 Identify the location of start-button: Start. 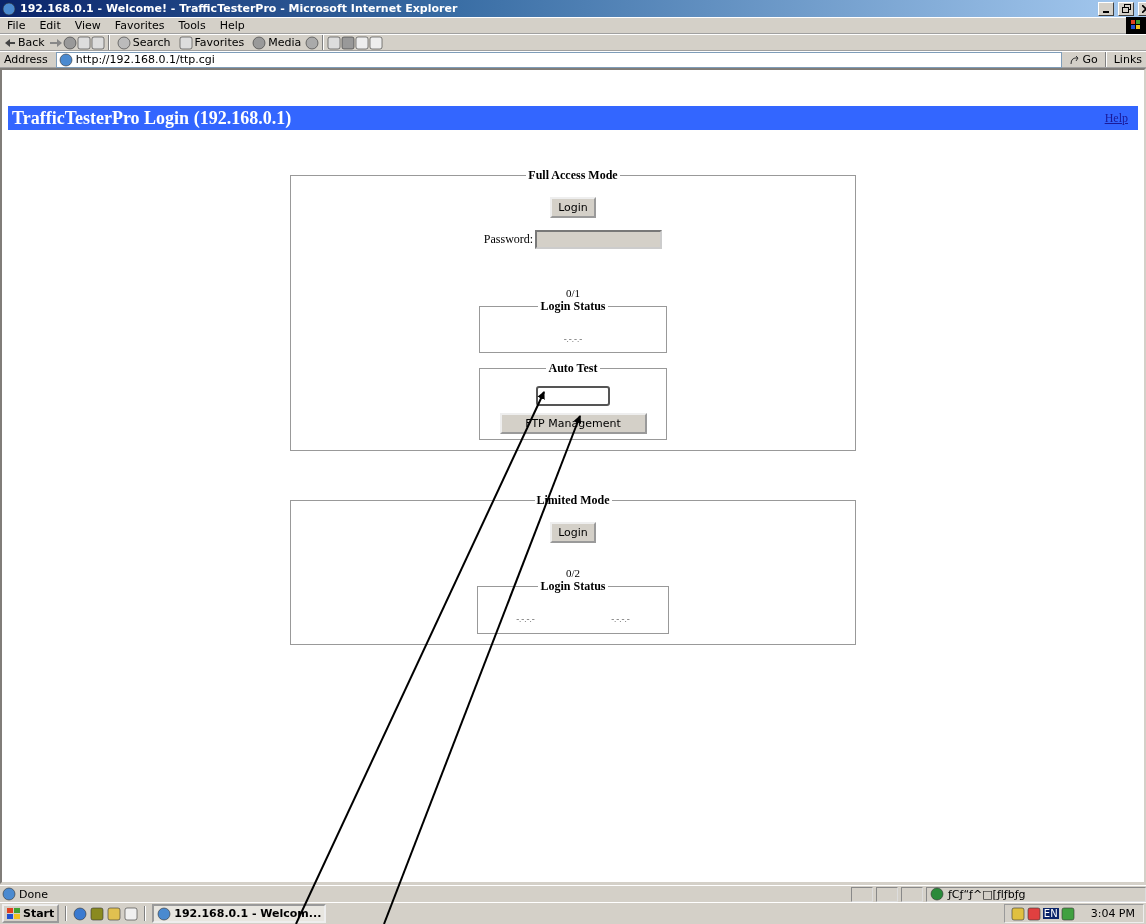
(31, 913).